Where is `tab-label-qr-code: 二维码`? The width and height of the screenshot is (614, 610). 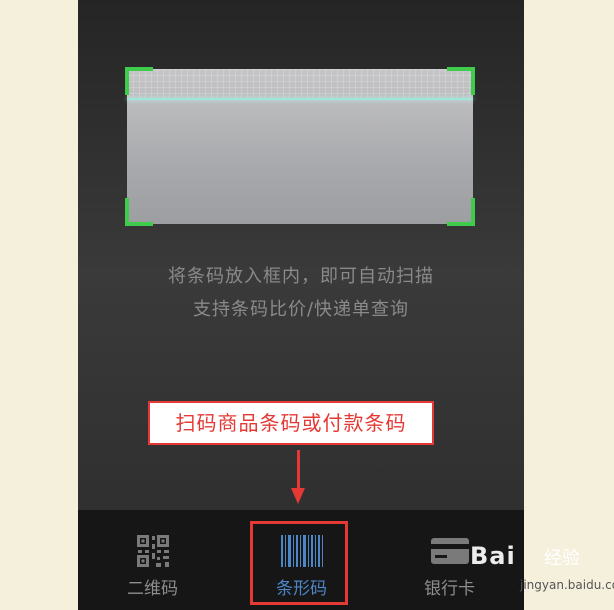 tab-label-qr-code: 二维码 is located at coordinates (152, 589).